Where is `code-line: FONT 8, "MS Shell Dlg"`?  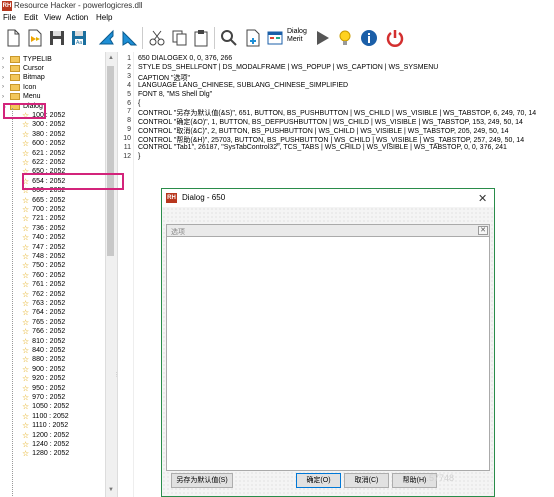 code-line: FONT 8, "MS Shell Dlg" is located at coordinates (175, 94).